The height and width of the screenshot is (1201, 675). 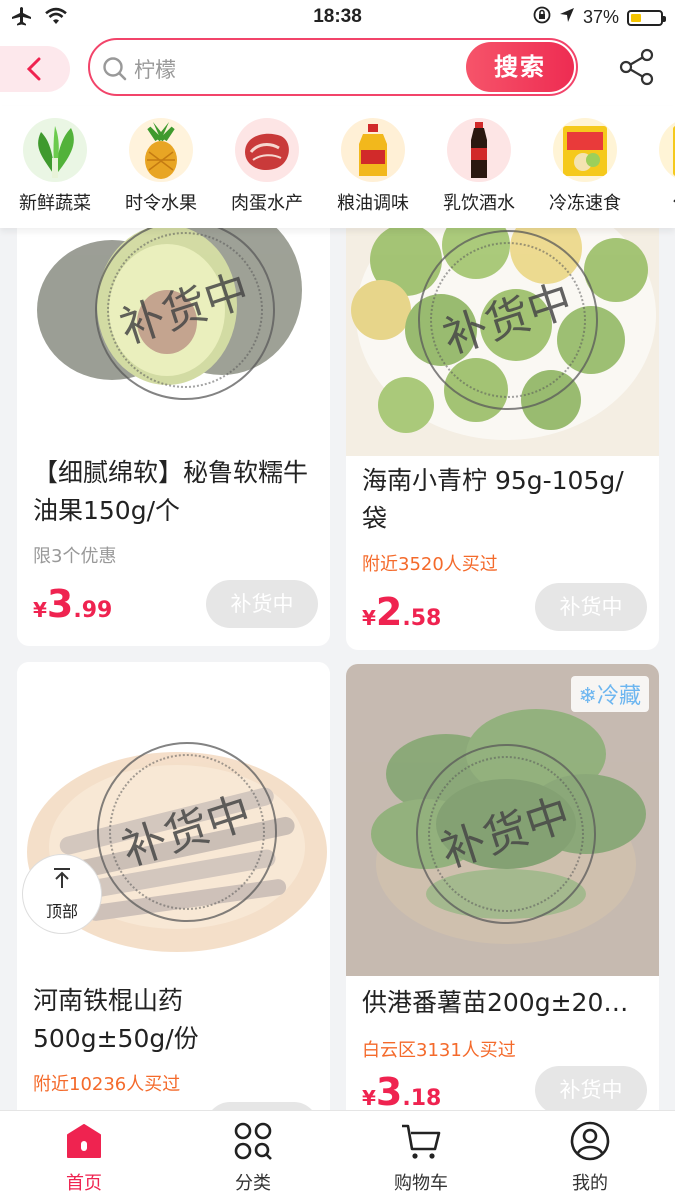 I want to click on product-price: ¥3.99, so click(x=73, y=604).